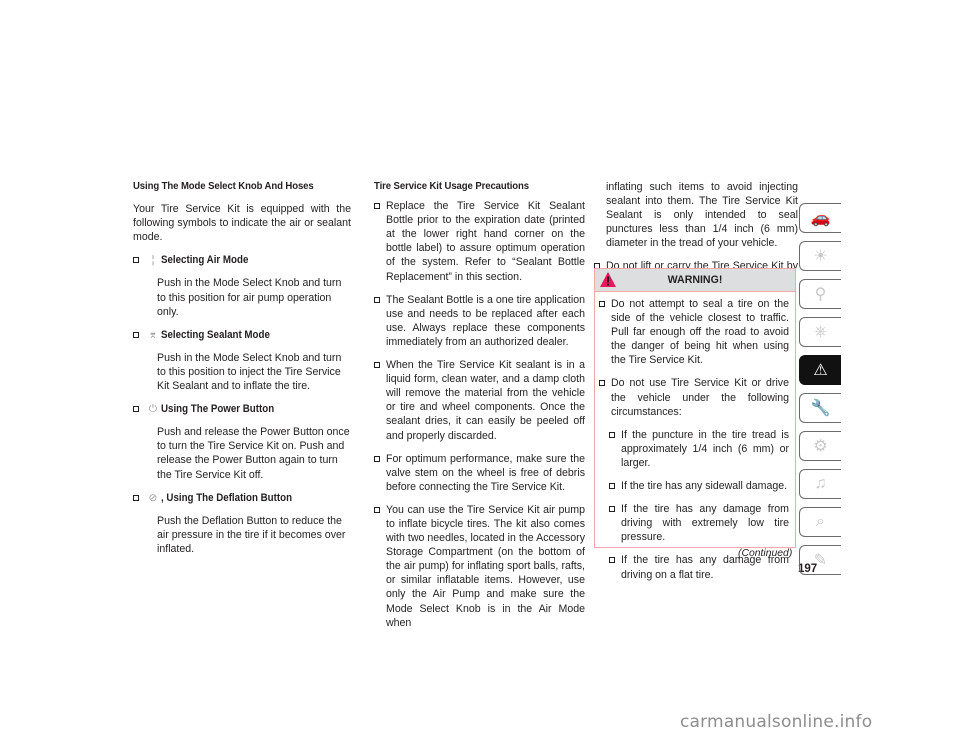 This screenshot has width=960, height=742. I want to click on tab-safety: ⚲, so click(820, 294).